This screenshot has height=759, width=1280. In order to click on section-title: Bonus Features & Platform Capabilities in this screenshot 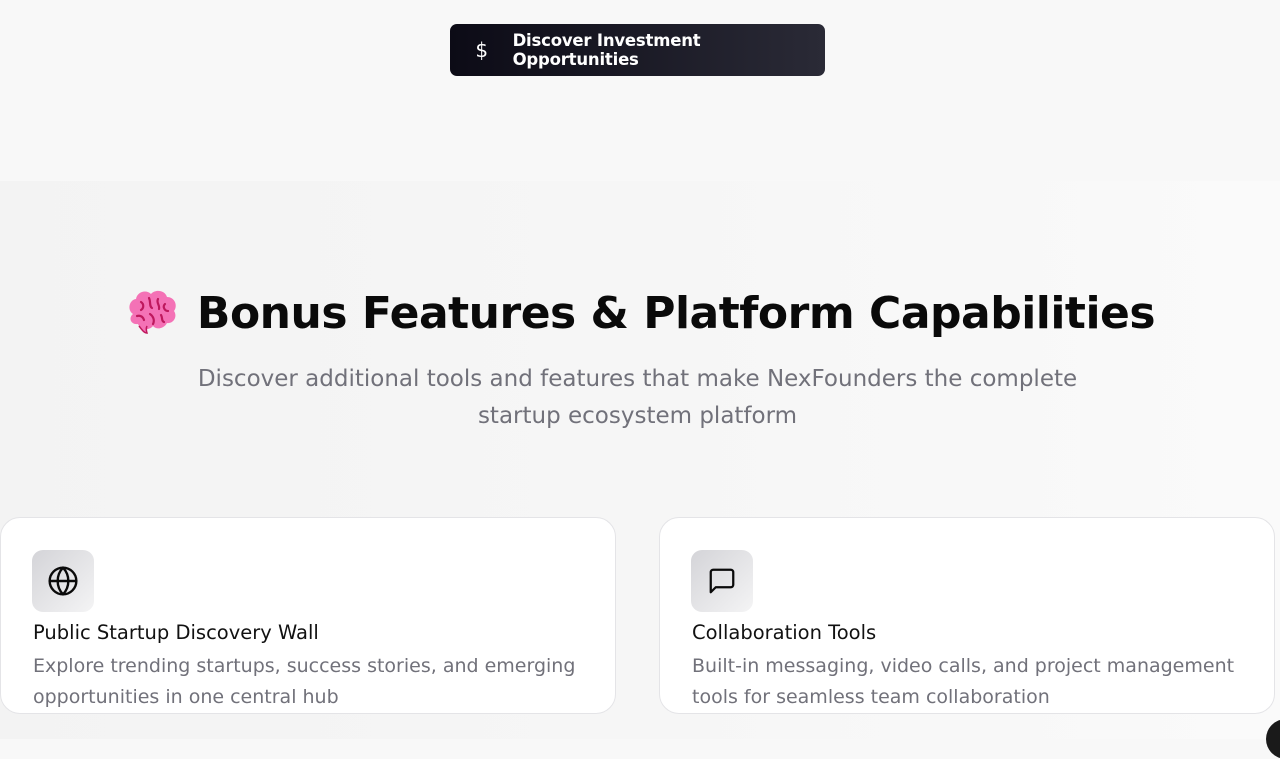, I will do `click(676, 313)`.